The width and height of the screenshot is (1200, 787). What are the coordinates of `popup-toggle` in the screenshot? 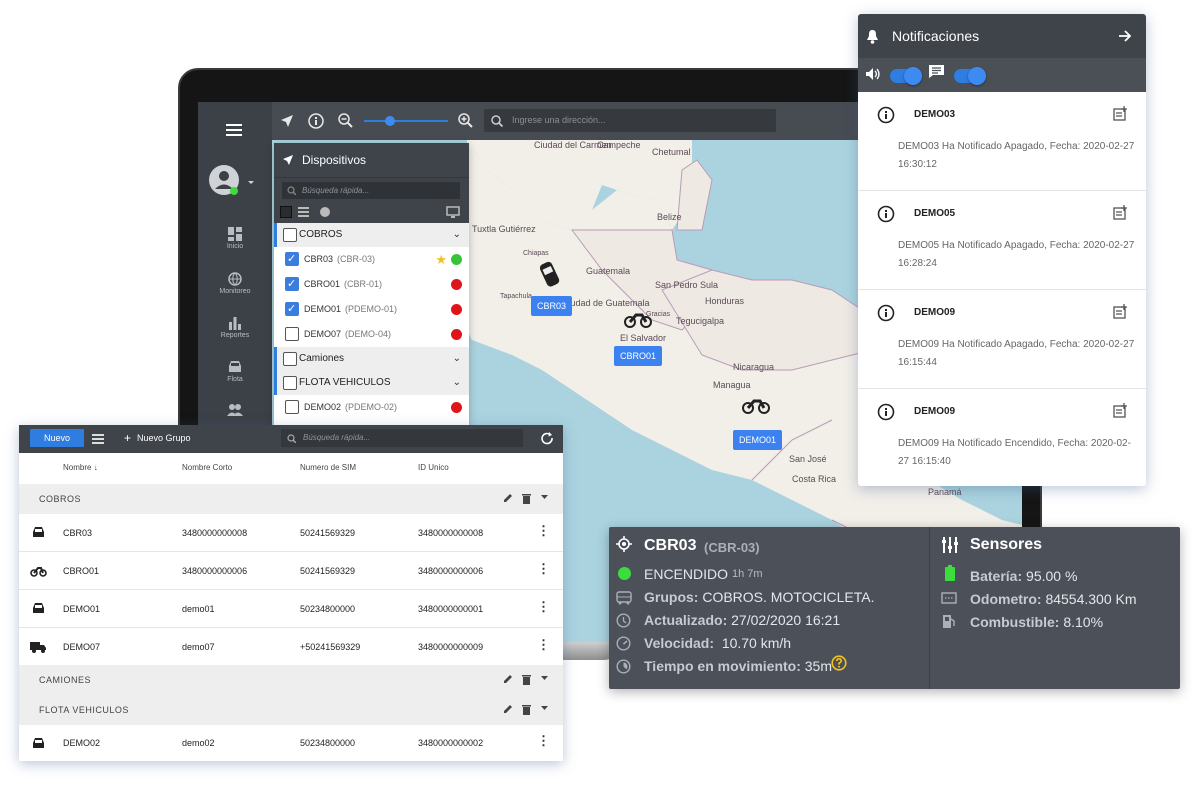 It's located at (970, 76).